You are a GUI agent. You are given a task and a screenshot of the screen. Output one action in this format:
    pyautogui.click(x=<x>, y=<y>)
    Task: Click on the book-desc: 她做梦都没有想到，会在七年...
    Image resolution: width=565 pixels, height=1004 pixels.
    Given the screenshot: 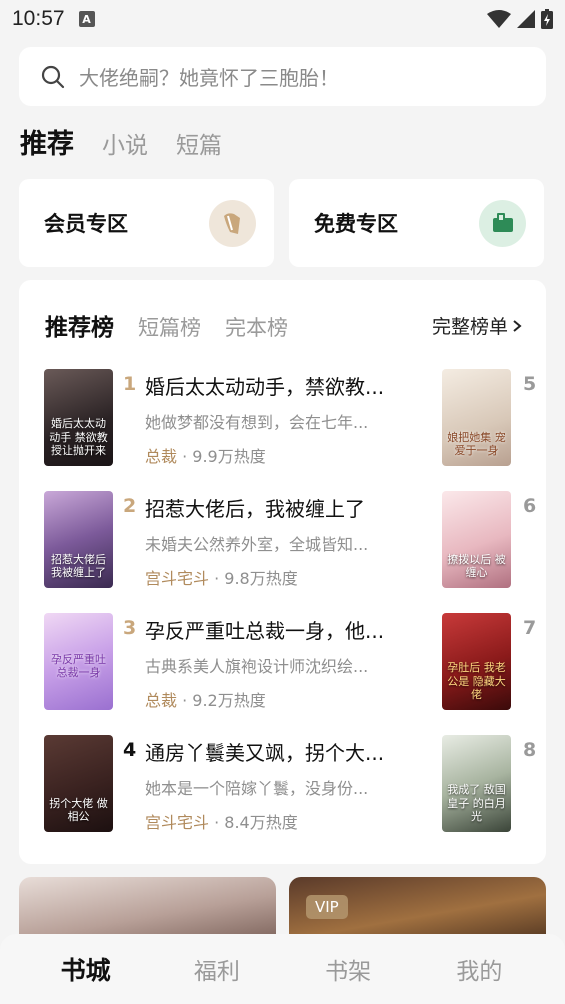 What is the action you would take?
    pyautogui.click(x=257, y=422)
    